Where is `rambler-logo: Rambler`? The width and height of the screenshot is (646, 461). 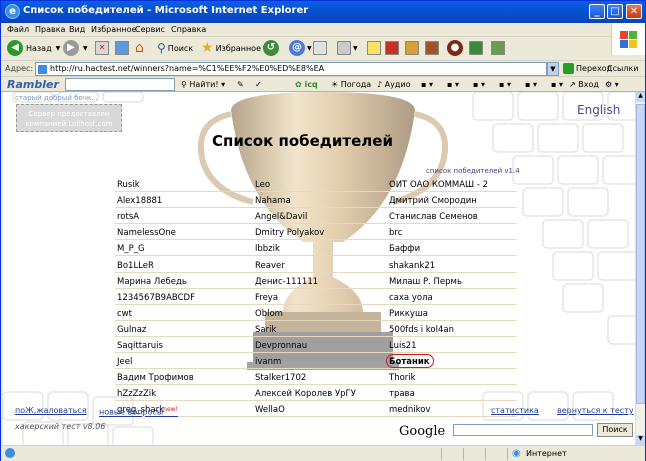
rambler-logo: Rambler is located at coordinates (33, 84).